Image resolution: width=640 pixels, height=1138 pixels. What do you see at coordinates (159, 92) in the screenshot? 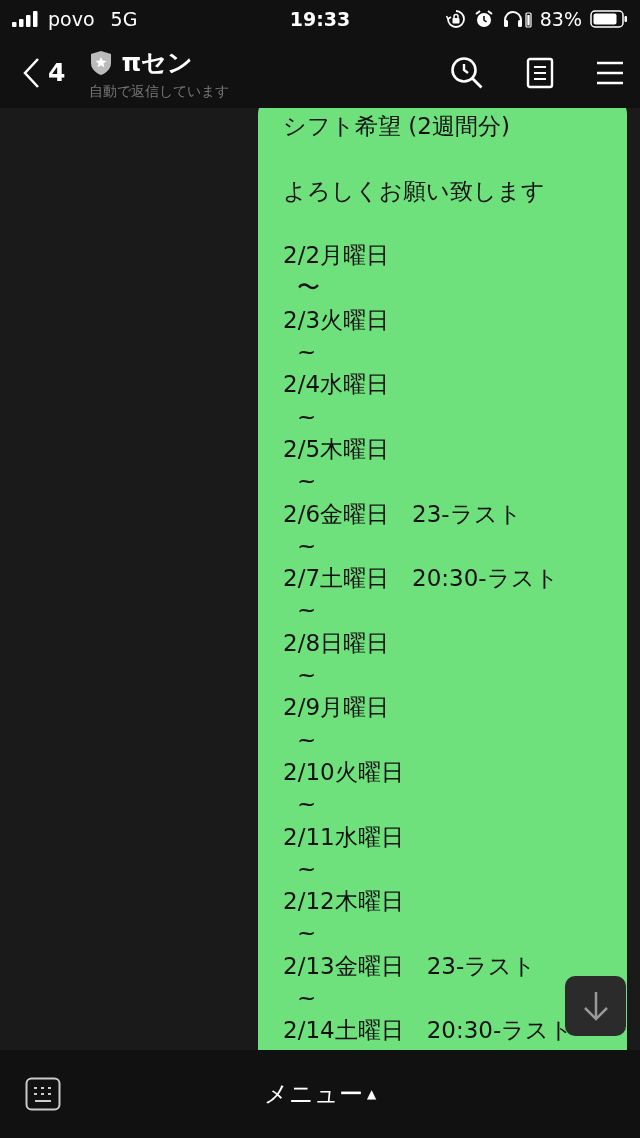
I see `status-subtitle: 自動で返信しています` at bounding box center [159, 92].